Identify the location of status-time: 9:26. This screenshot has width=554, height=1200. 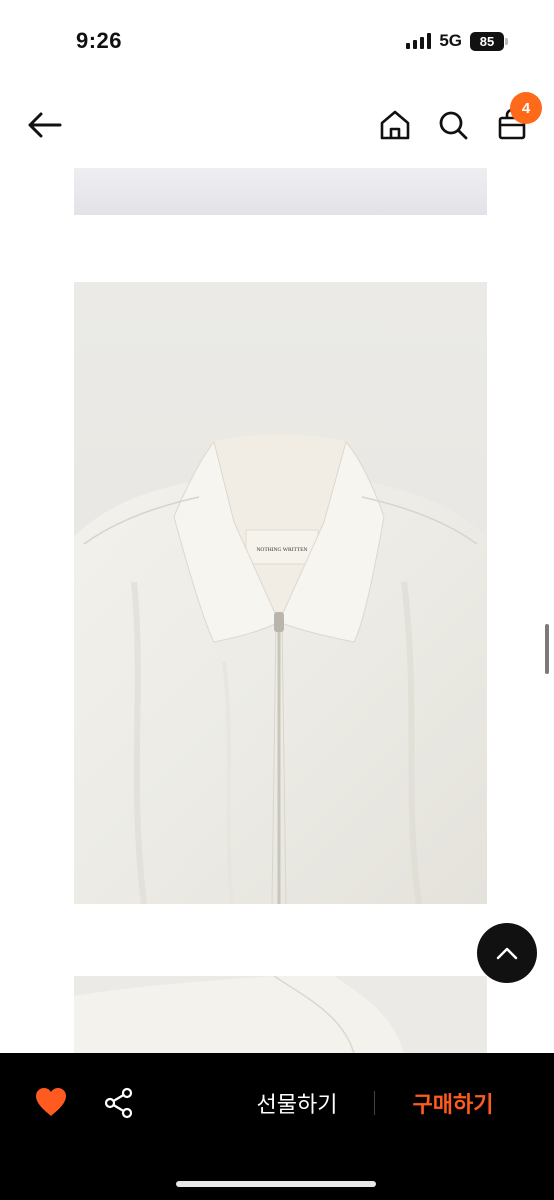
(99, 40).